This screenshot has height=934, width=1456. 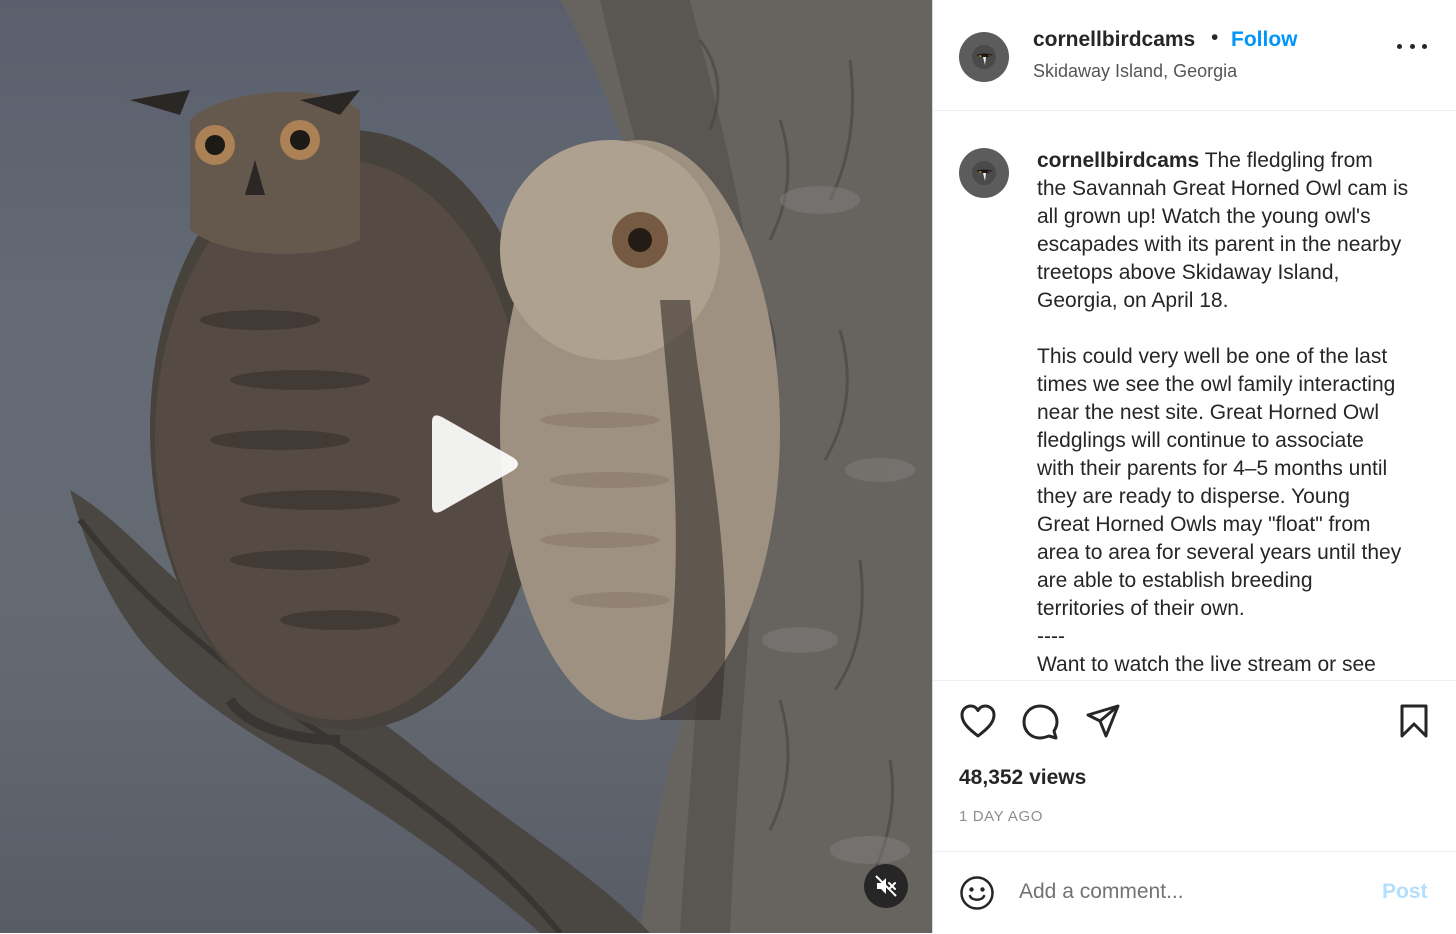 What do you see at coordinates (1133, 300) in the screenshot?
I see `caption-line: Georgia, on April 18.` at bounding box center [1133, 300].